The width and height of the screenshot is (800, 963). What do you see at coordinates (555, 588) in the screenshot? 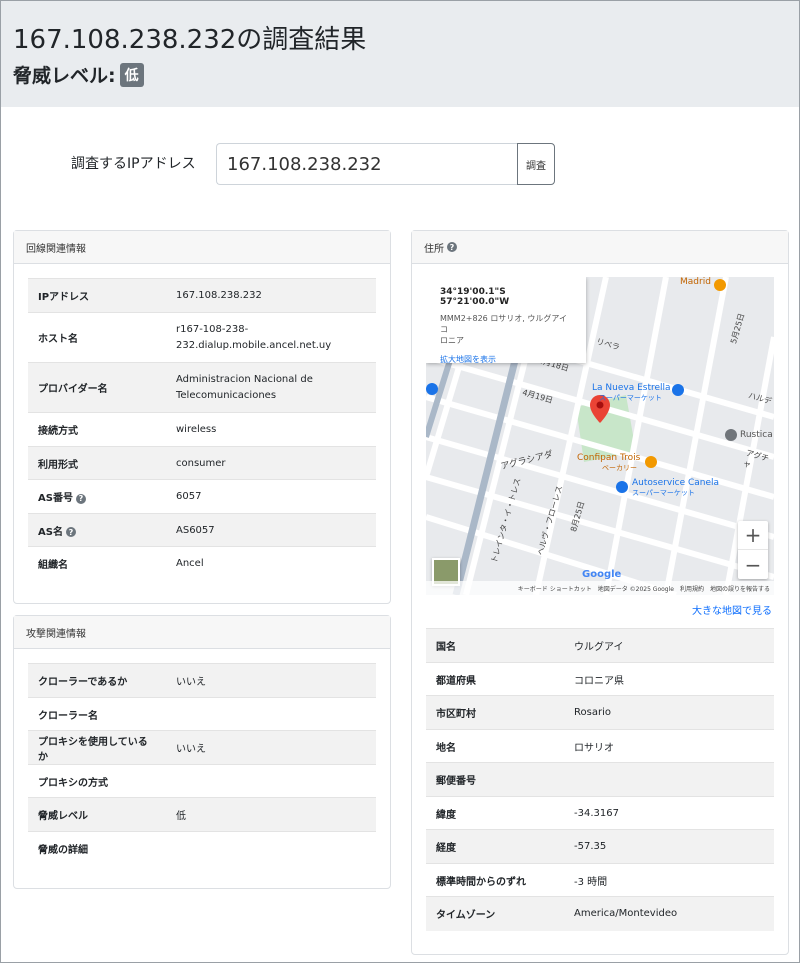
I see `keyboard-shortcuts-link: キーボード ショートカット` at bounding box center [555, 588].